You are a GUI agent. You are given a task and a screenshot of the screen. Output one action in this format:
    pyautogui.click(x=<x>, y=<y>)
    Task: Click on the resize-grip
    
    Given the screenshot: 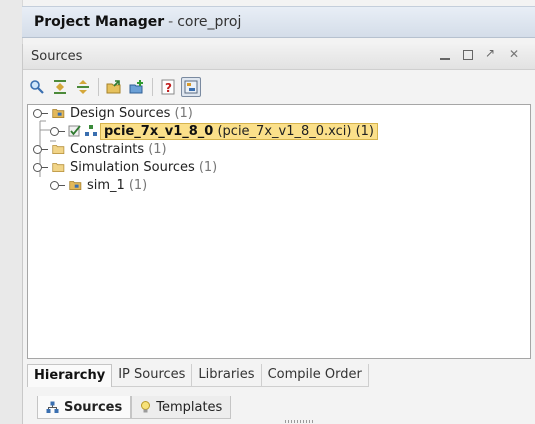 What is the action you would take?
    pyautogui.click(x=300, y=421)
    